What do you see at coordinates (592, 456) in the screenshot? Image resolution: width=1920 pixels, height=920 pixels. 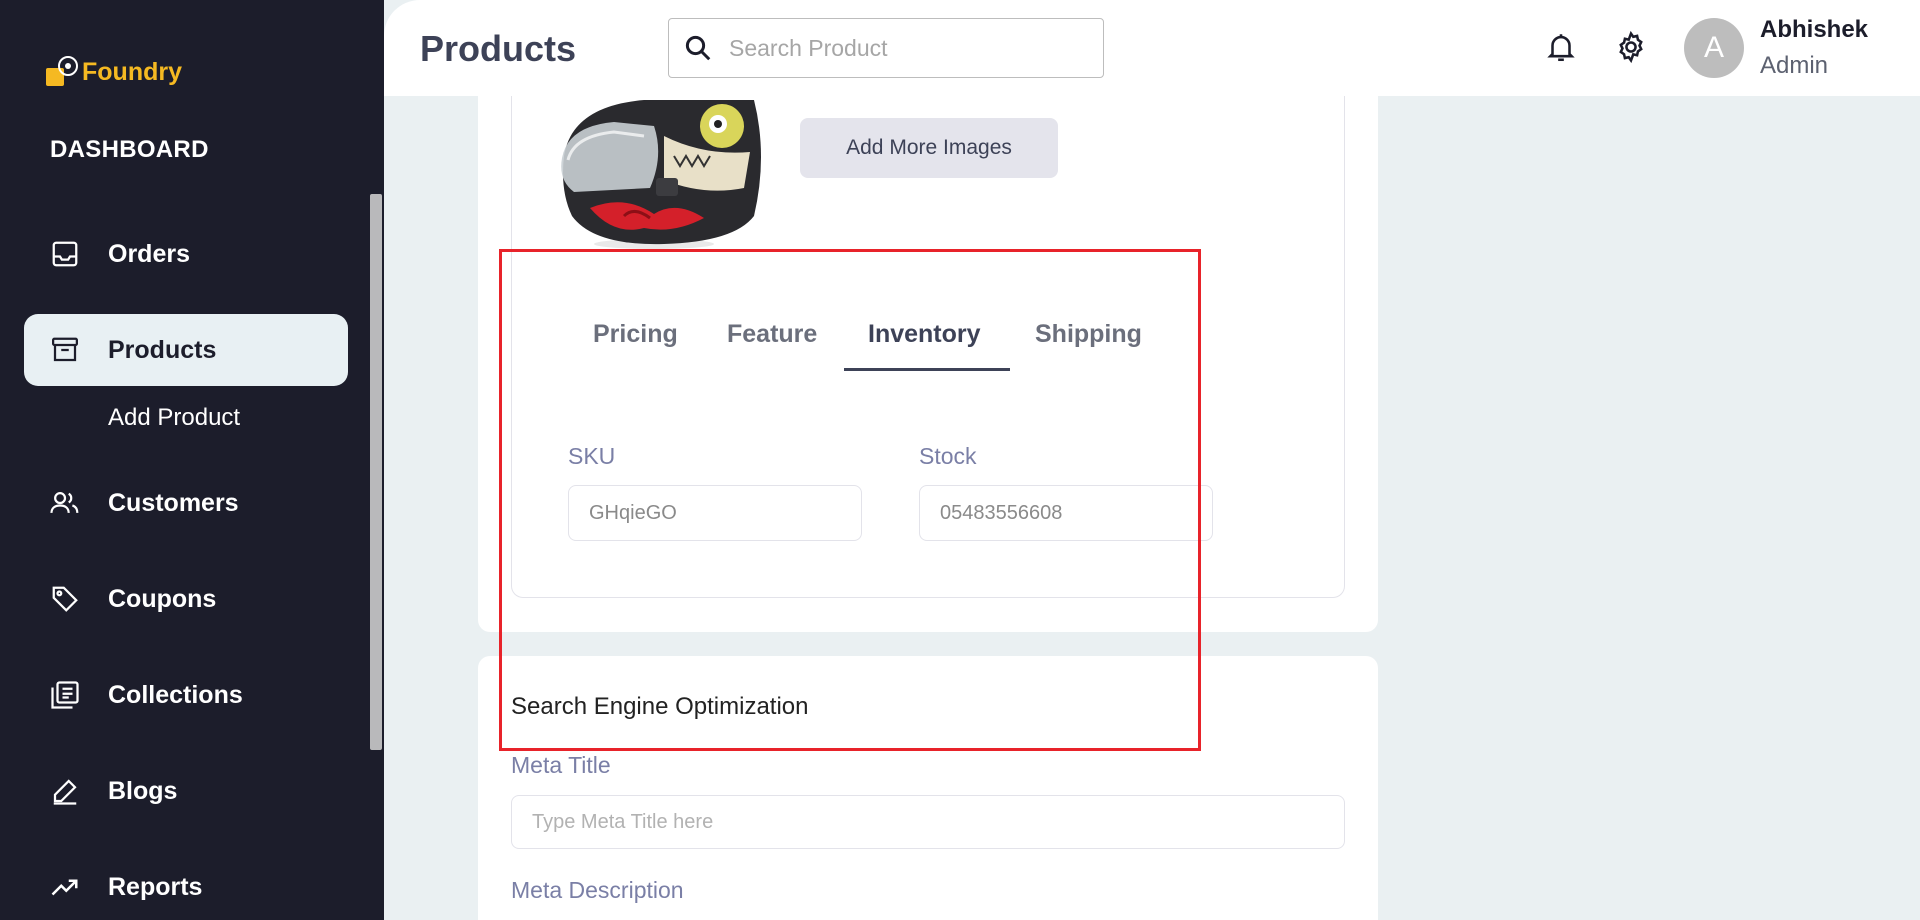 I see `sku-label: SKU` at bounding box center [592, 456].